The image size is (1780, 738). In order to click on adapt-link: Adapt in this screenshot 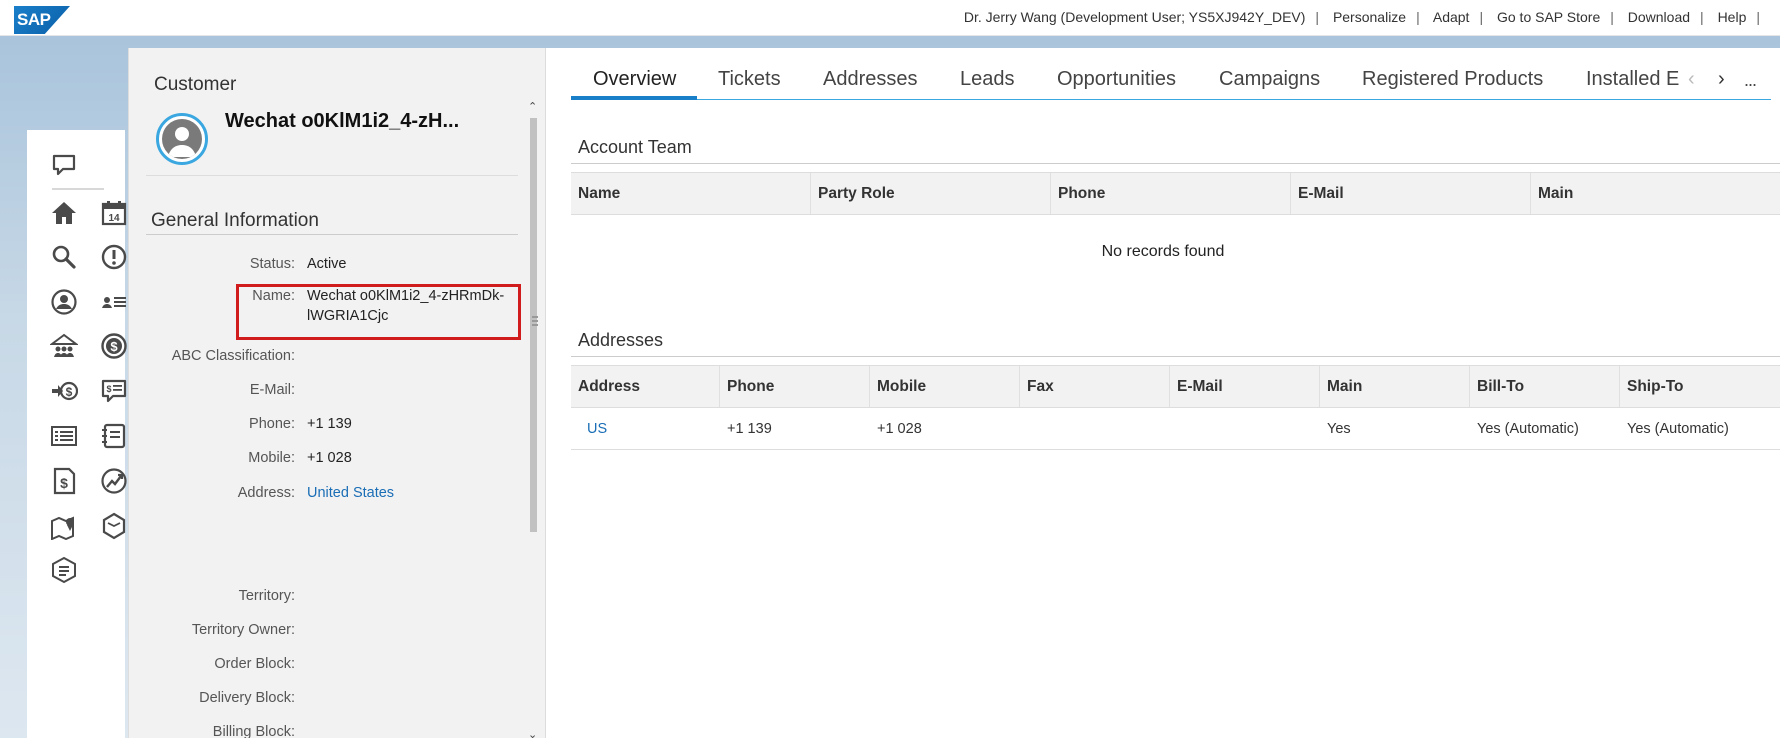, I will do `click(1451, 17)`.